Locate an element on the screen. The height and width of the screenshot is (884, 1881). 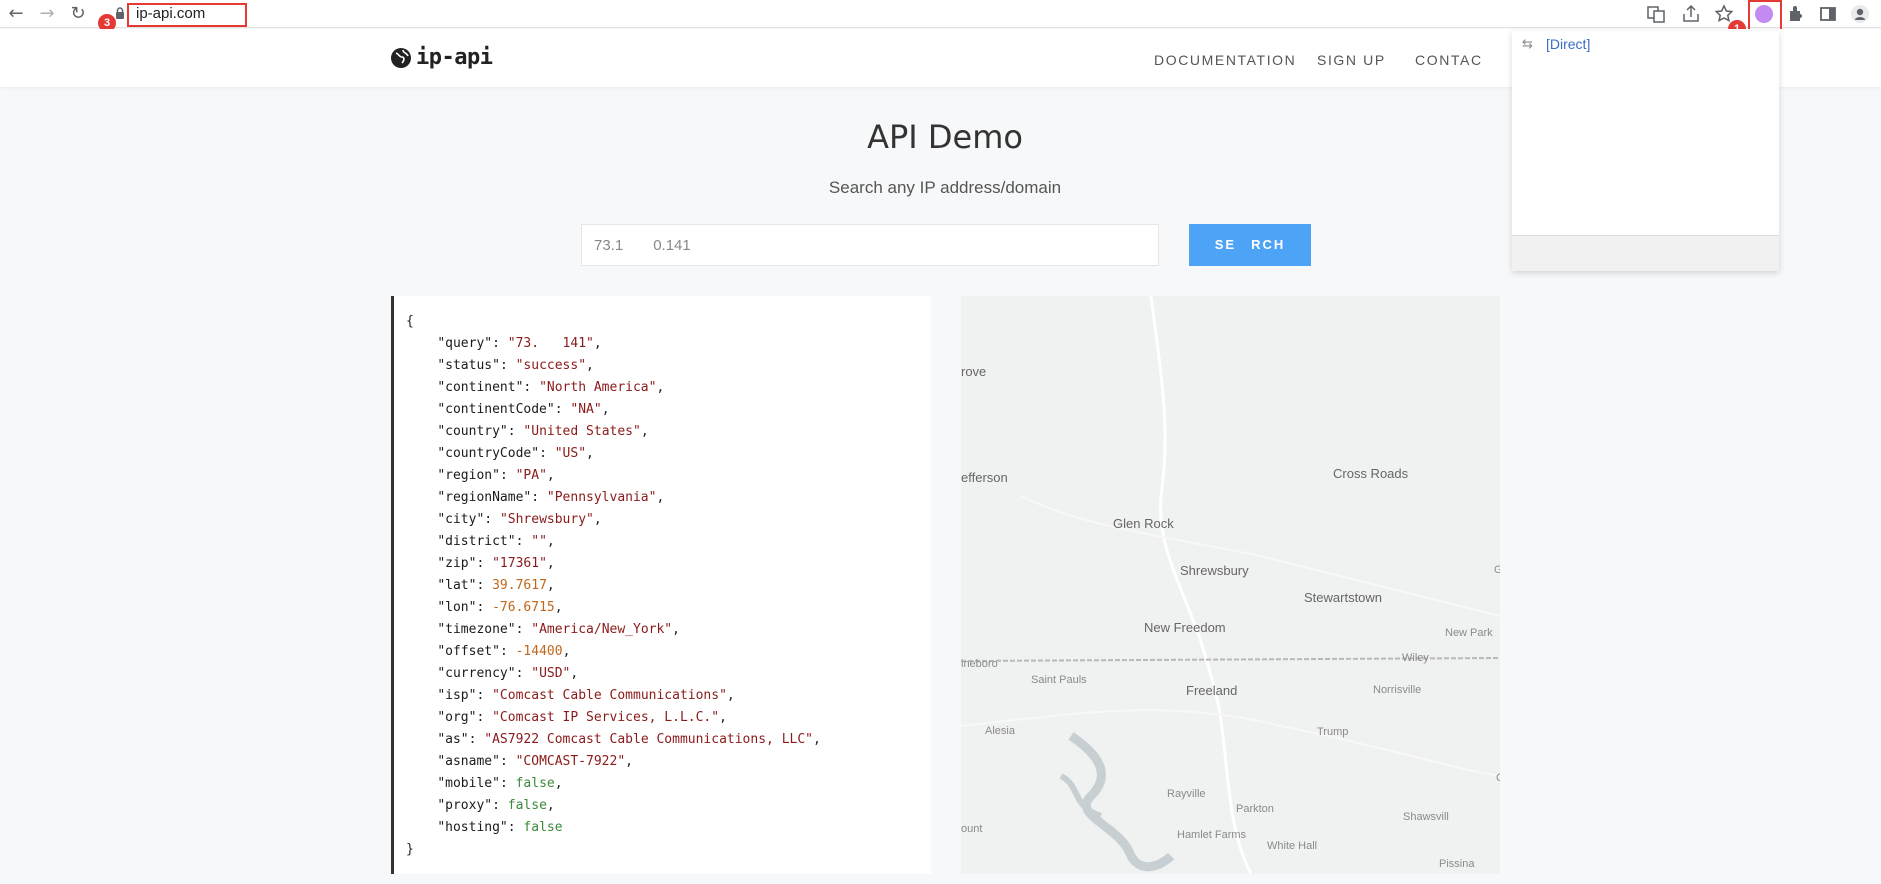
map-label: efferson is located at coordinates (984, 477).